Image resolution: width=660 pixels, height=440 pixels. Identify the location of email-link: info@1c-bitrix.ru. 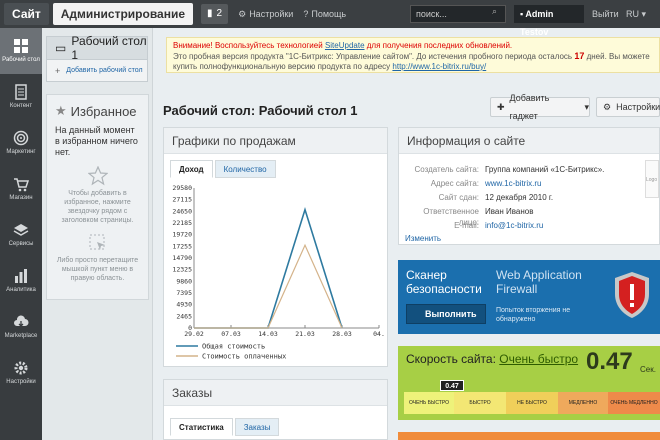
(514, 225).